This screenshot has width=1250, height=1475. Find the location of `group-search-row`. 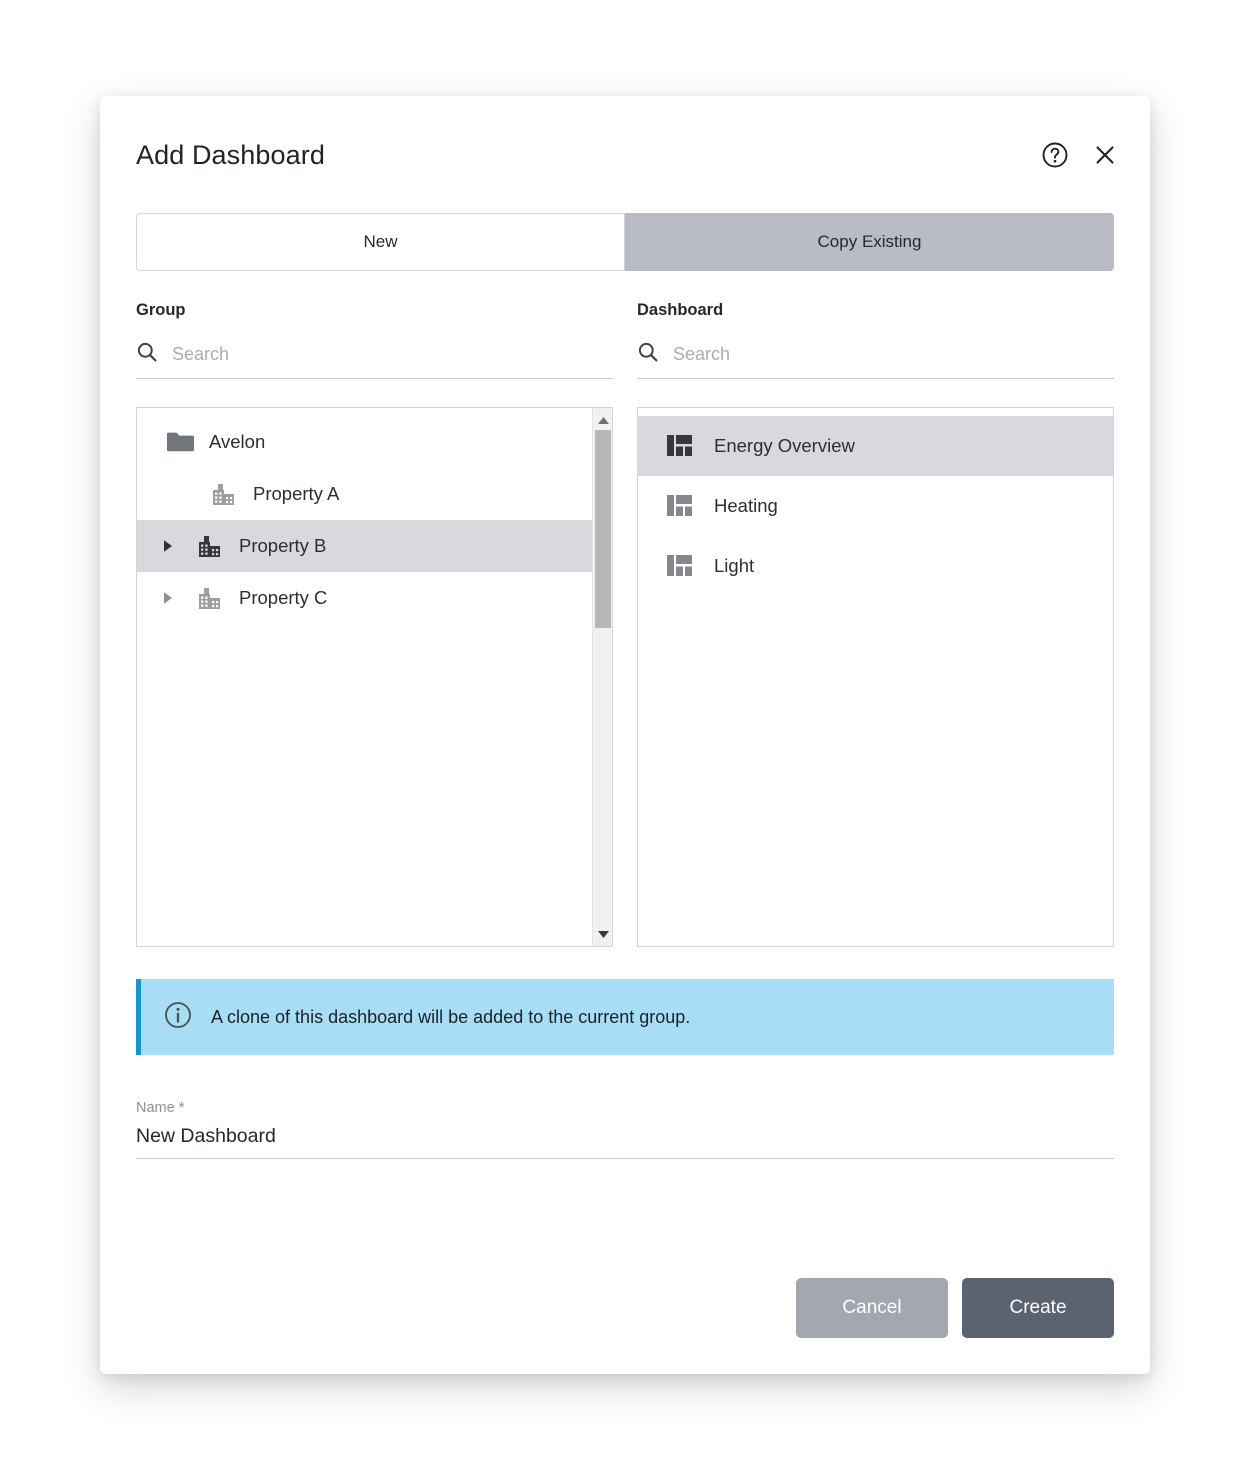

group-search-row is located at coordinates (374, 360).